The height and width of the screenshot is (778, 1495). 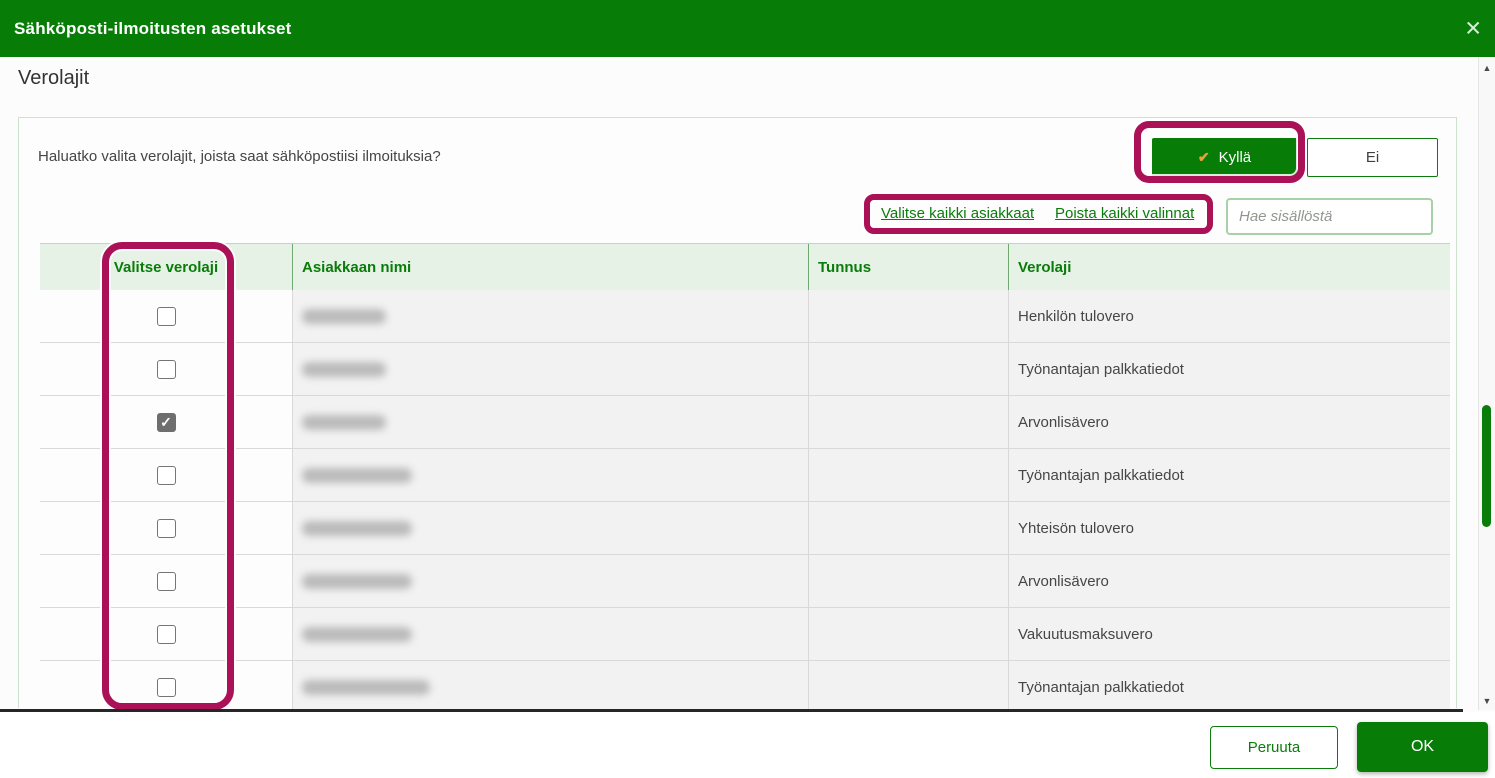 What do you see at coordinates (166, 267) in the screenshot?
I see `column-header-valitse-verolaji: Valitse verolaji` at bounding box center [166, 267].